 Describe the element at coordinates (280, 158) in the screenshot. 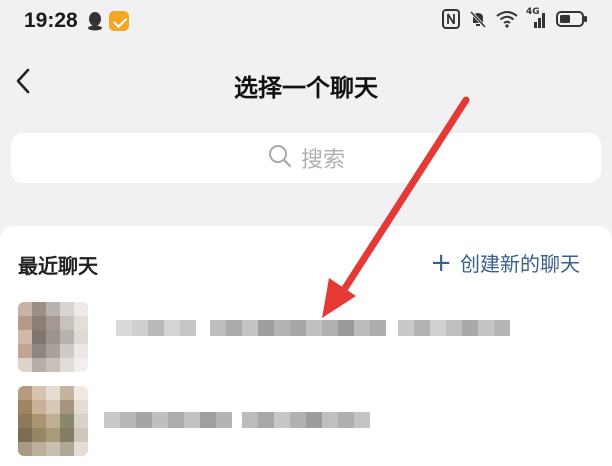

I see `search-icon` at that location.